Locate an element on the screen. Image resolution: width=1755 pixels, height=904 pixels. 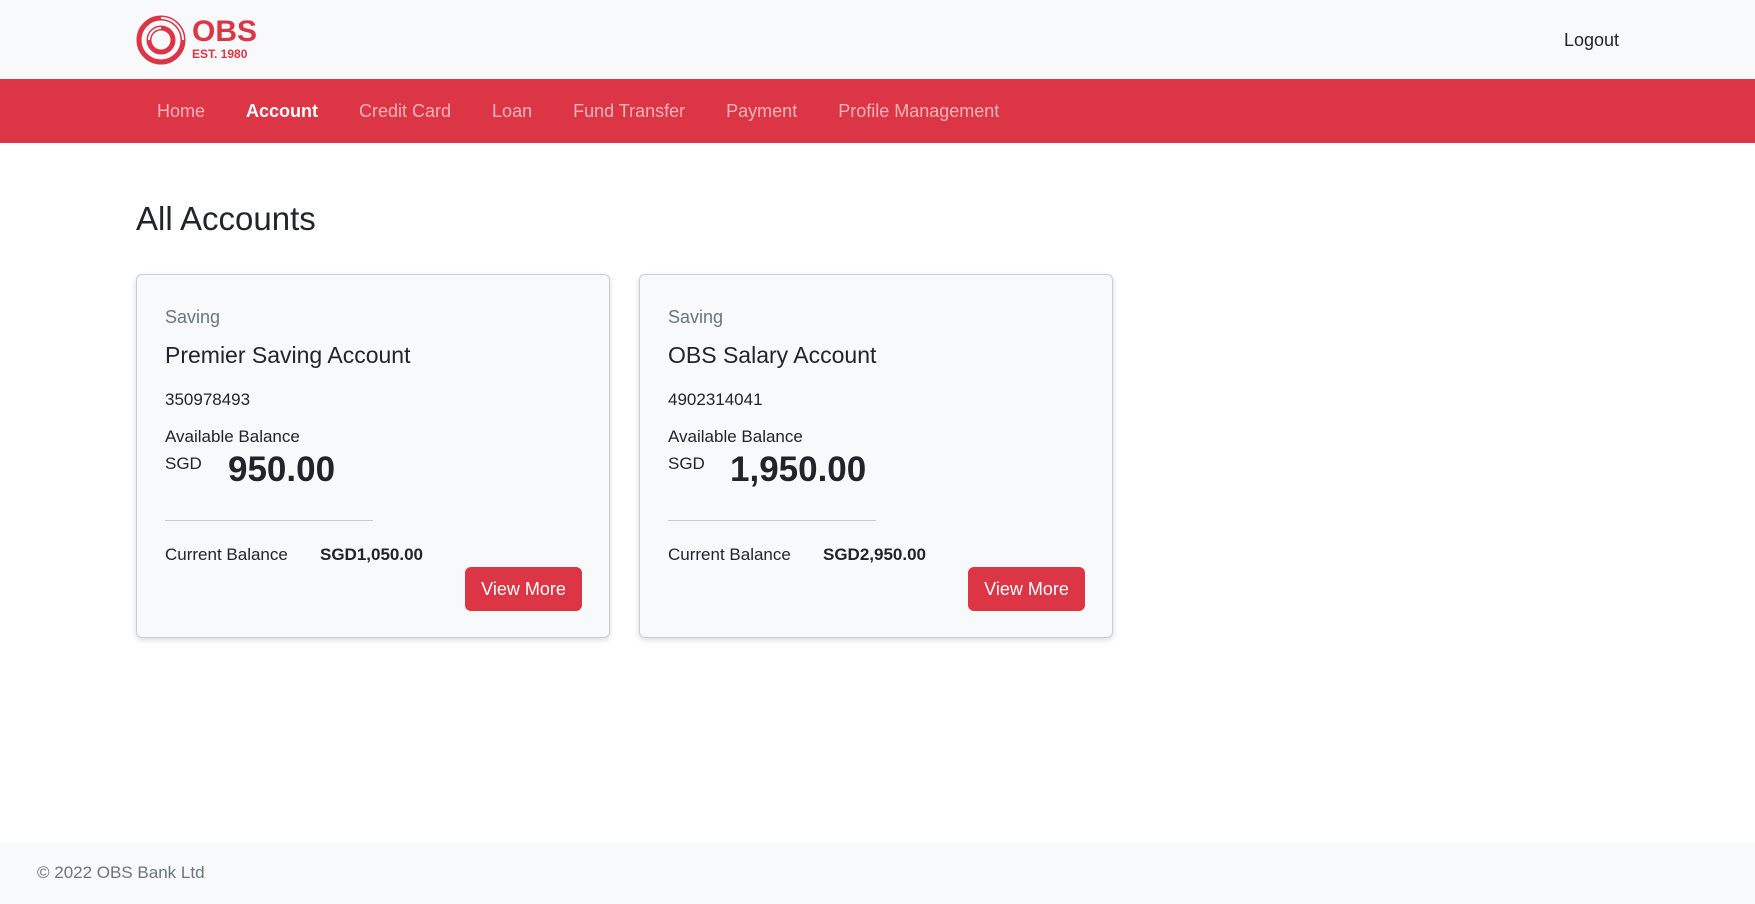
nav-item-loan: Loan is located at coordinates (512, 111).